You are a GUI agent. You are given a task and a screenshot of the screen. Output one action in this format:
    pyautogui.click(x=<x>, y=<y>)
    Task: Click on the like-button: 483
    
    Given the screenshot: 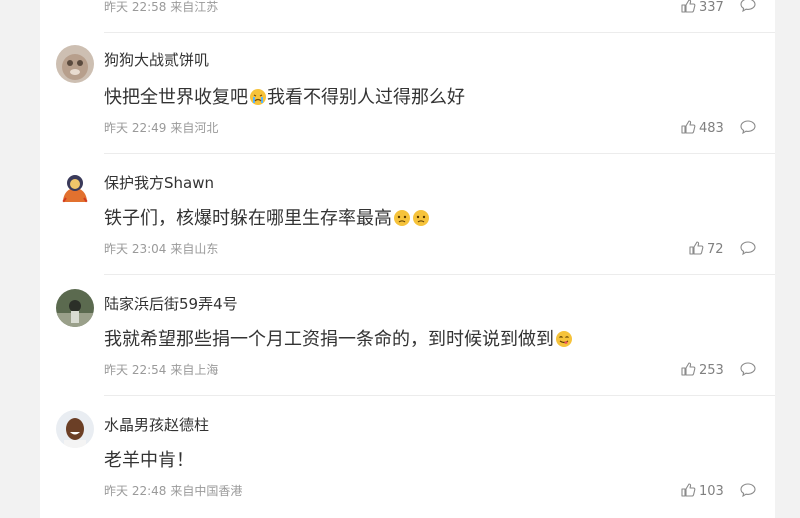 What is the action you would take?
    pyautogui.click(x=702, y=127)
    